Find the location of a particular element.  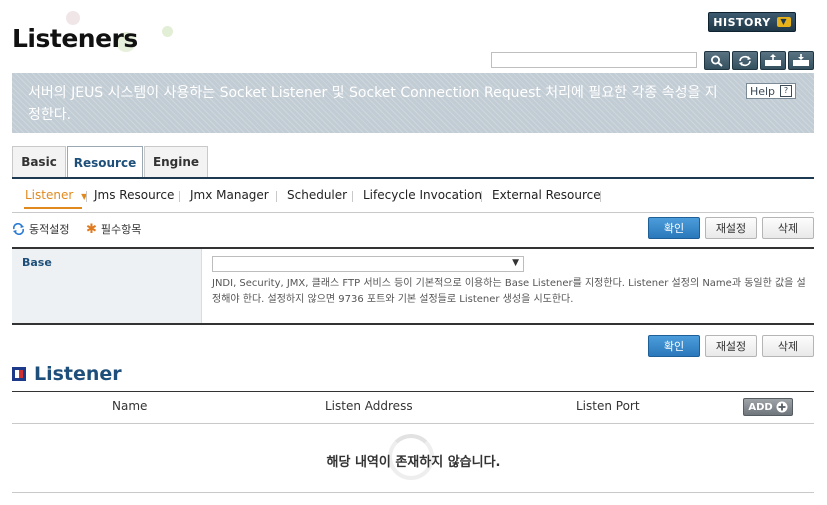

tab-label: Engine is located at coordinates (176, 162).